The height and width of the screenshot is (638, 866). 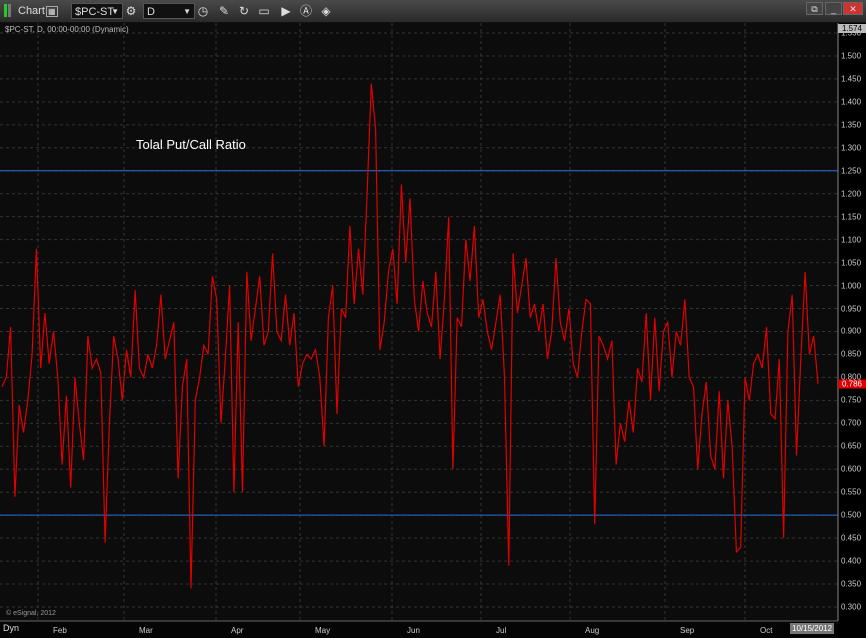 I want to click on pencil-icon: ✎, so click(x=224, y=11).